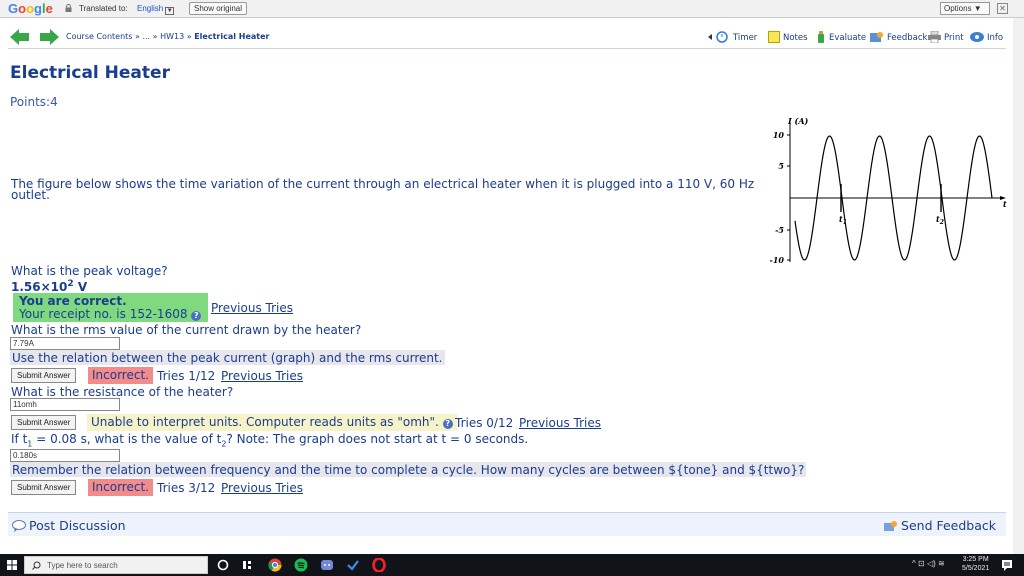 The width and height of the screenshot is (1024, 576). I want to click on question-1-text: What is the peak voltage?, so click(89, 271).